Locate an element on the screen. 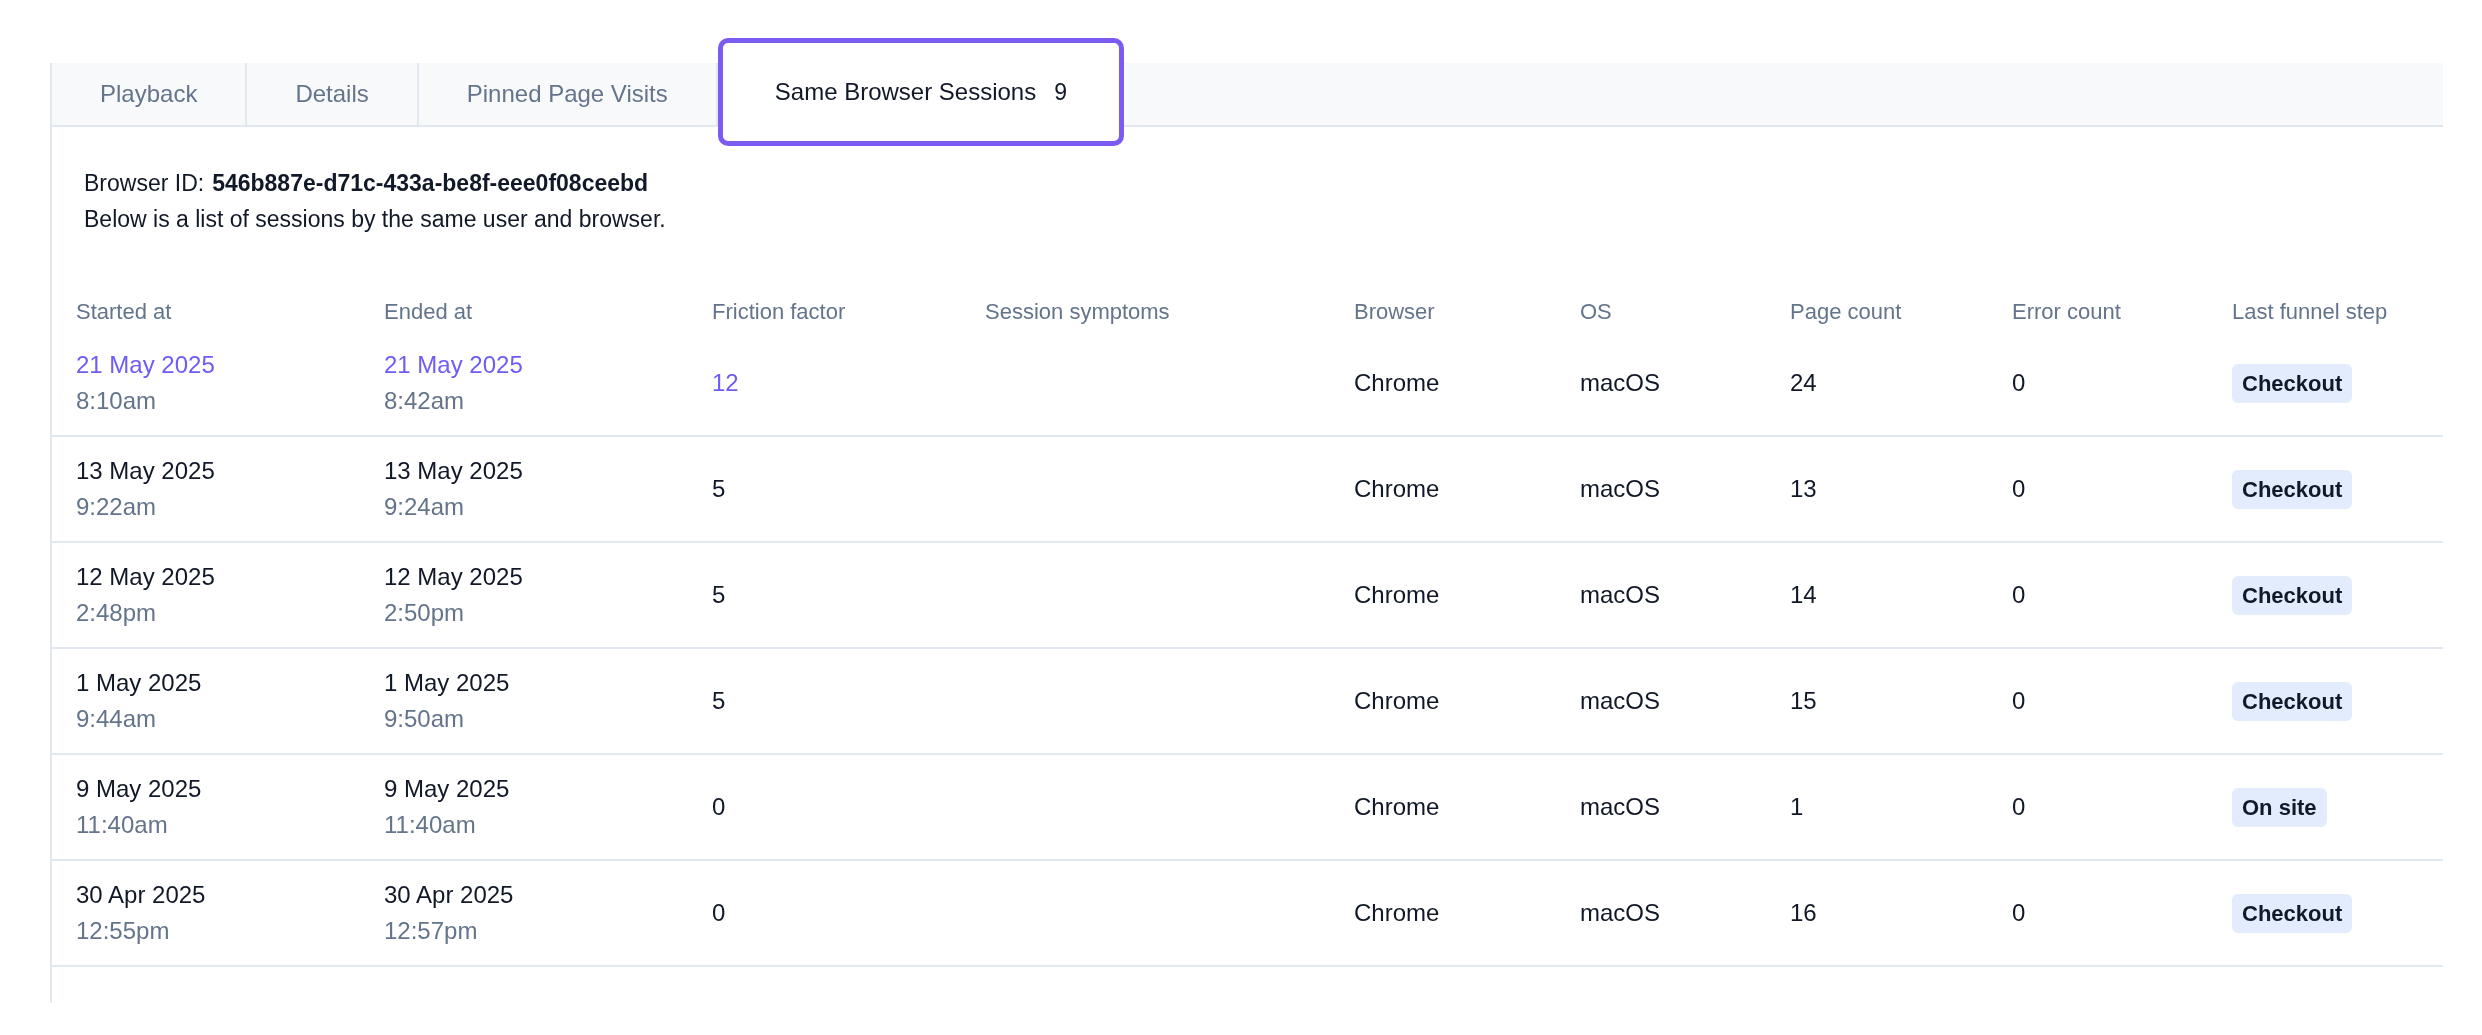  tab: Playback is located at coordinates (150, 94).